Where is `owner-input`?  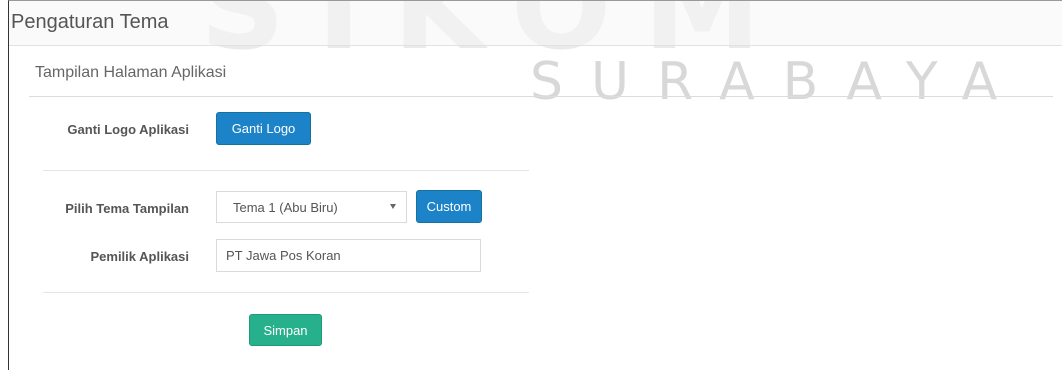 owner-input is located at coordinates (348, 255).